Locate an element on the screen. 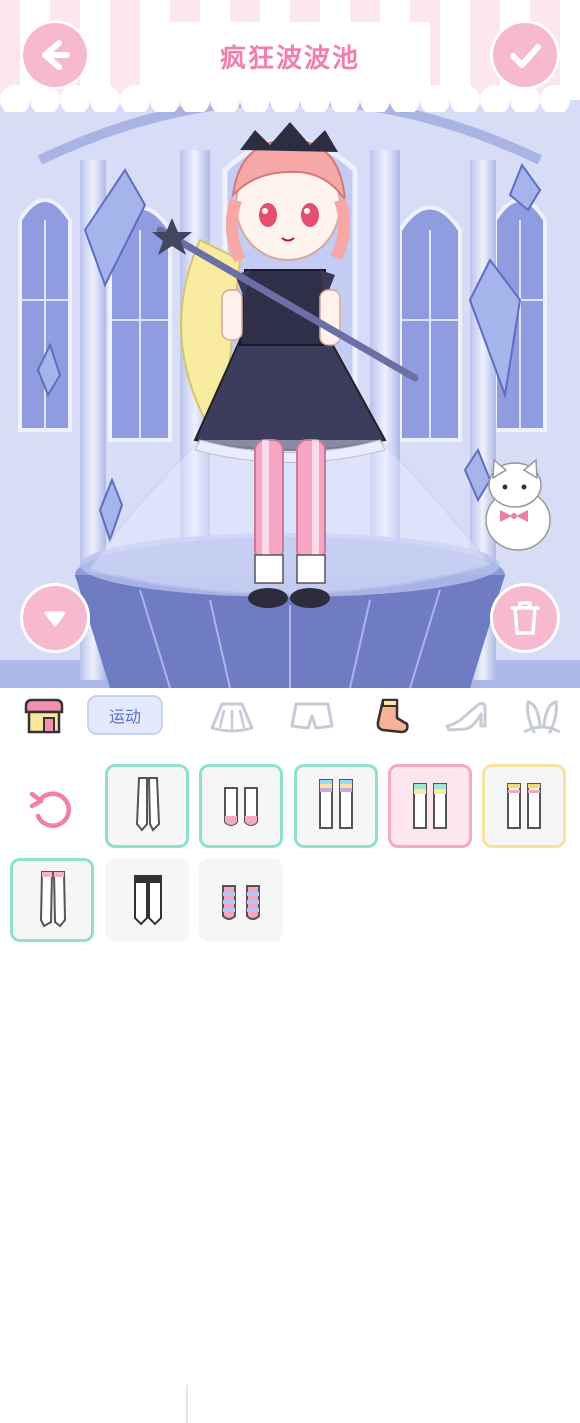  reset-icon is located at coordinates (50, 809).